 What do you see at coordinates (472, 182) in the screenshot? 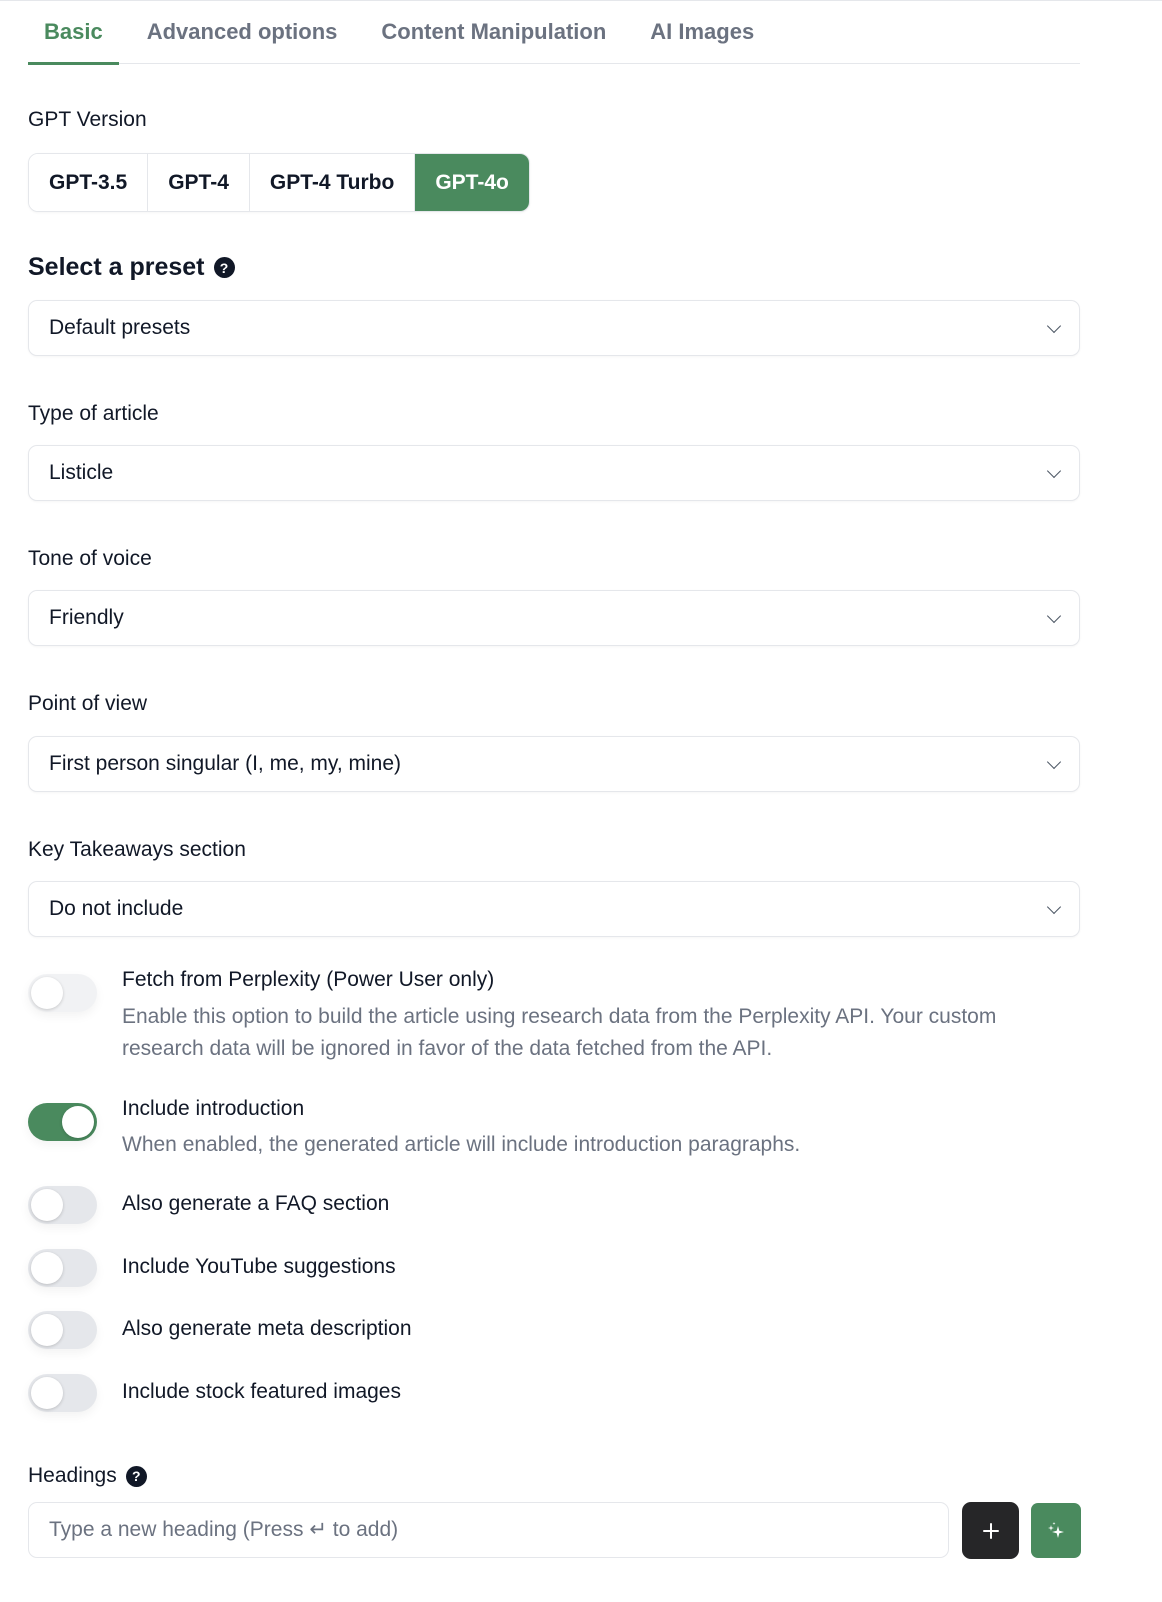
I see `gpt-option-4o: GPT-4o` at bounding box center [472, 182].